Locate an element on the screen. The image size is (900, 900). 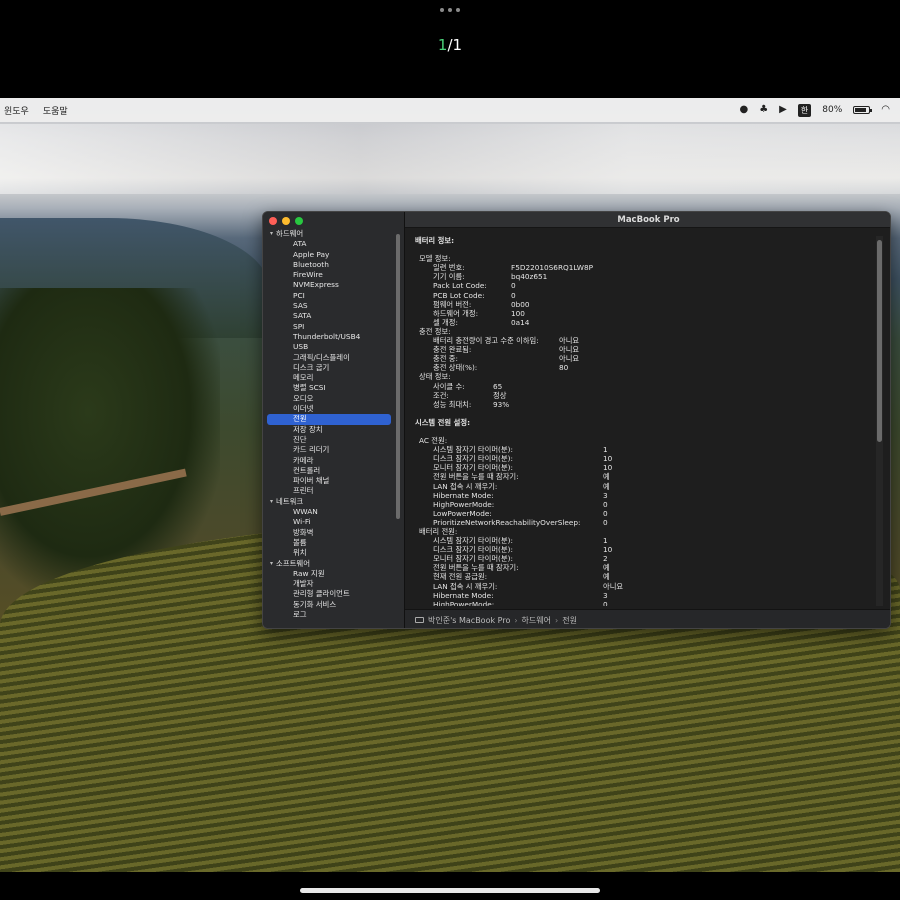
sidebar-item: ATA is located at coordinates (332, 244).